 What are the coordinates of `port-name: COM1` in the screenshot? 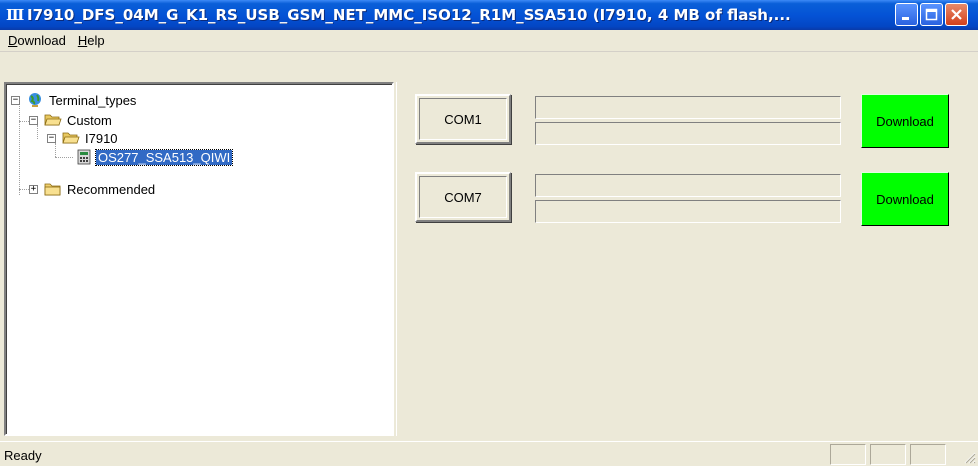 It's located at (463, 119).